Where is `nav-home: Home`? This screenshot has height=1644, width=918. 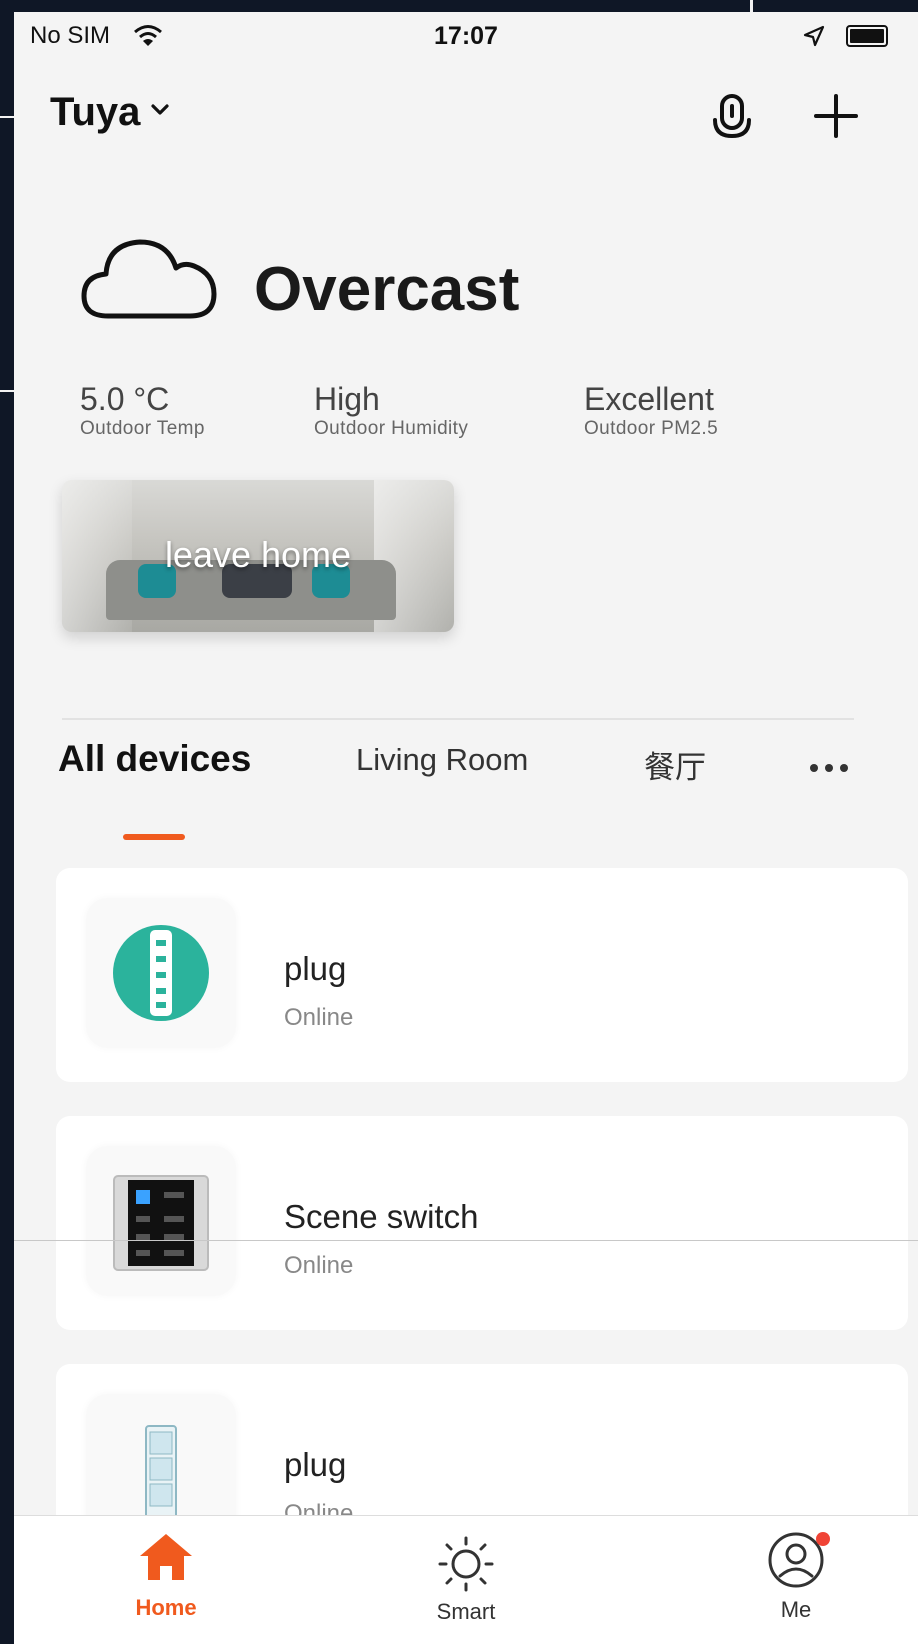
nav-home: Home is located at coordinates (166, 1575).